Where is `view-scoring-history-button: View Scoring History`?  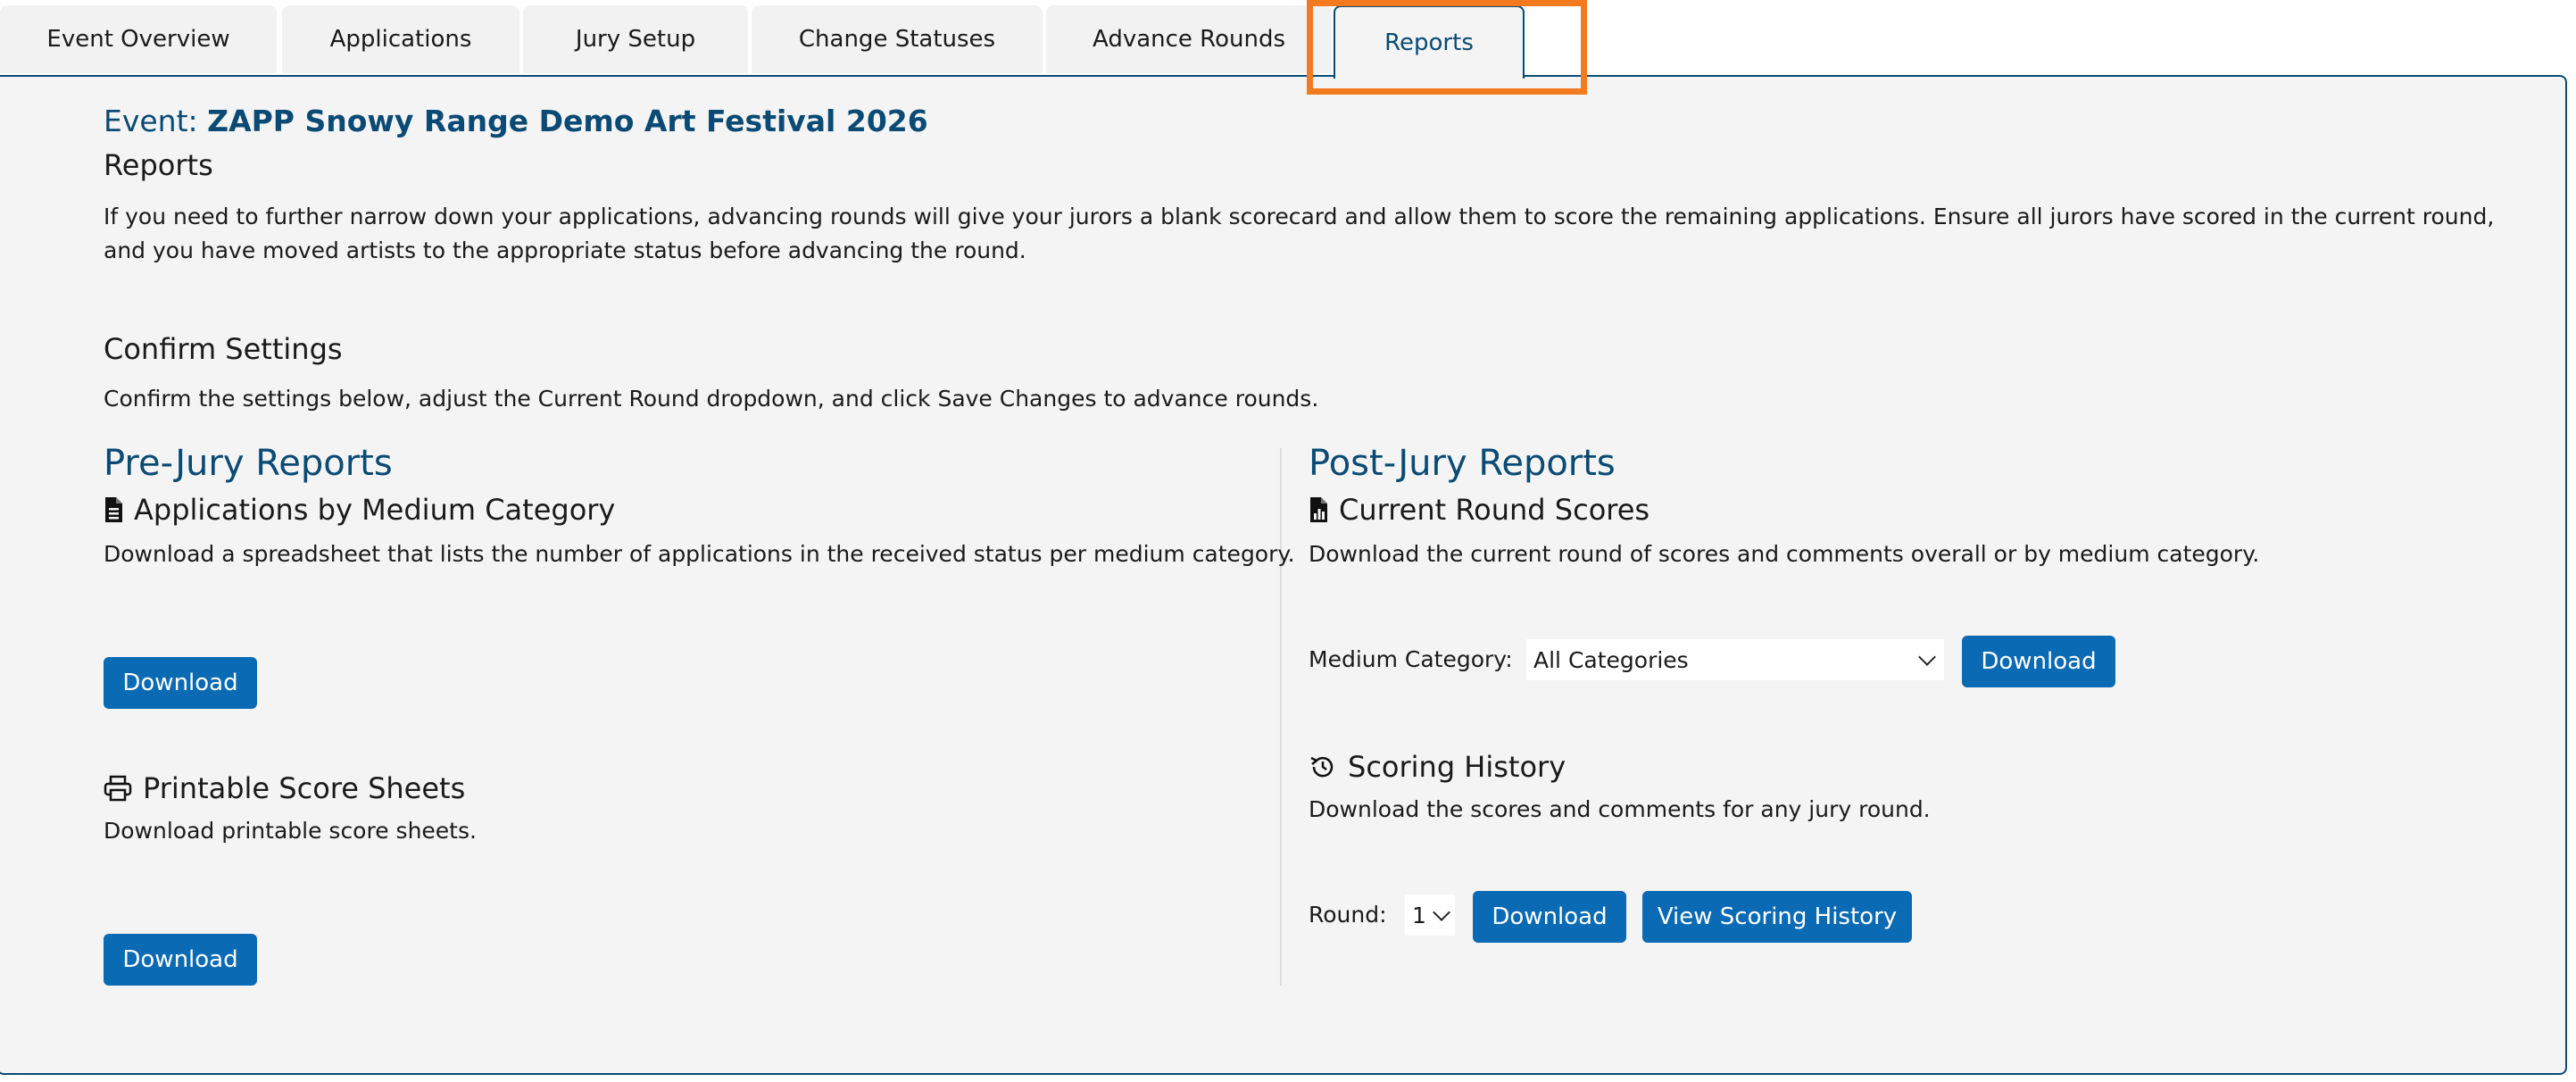
view-scoring-history-button: View Scoring History is located at coordinates (1777, 917).